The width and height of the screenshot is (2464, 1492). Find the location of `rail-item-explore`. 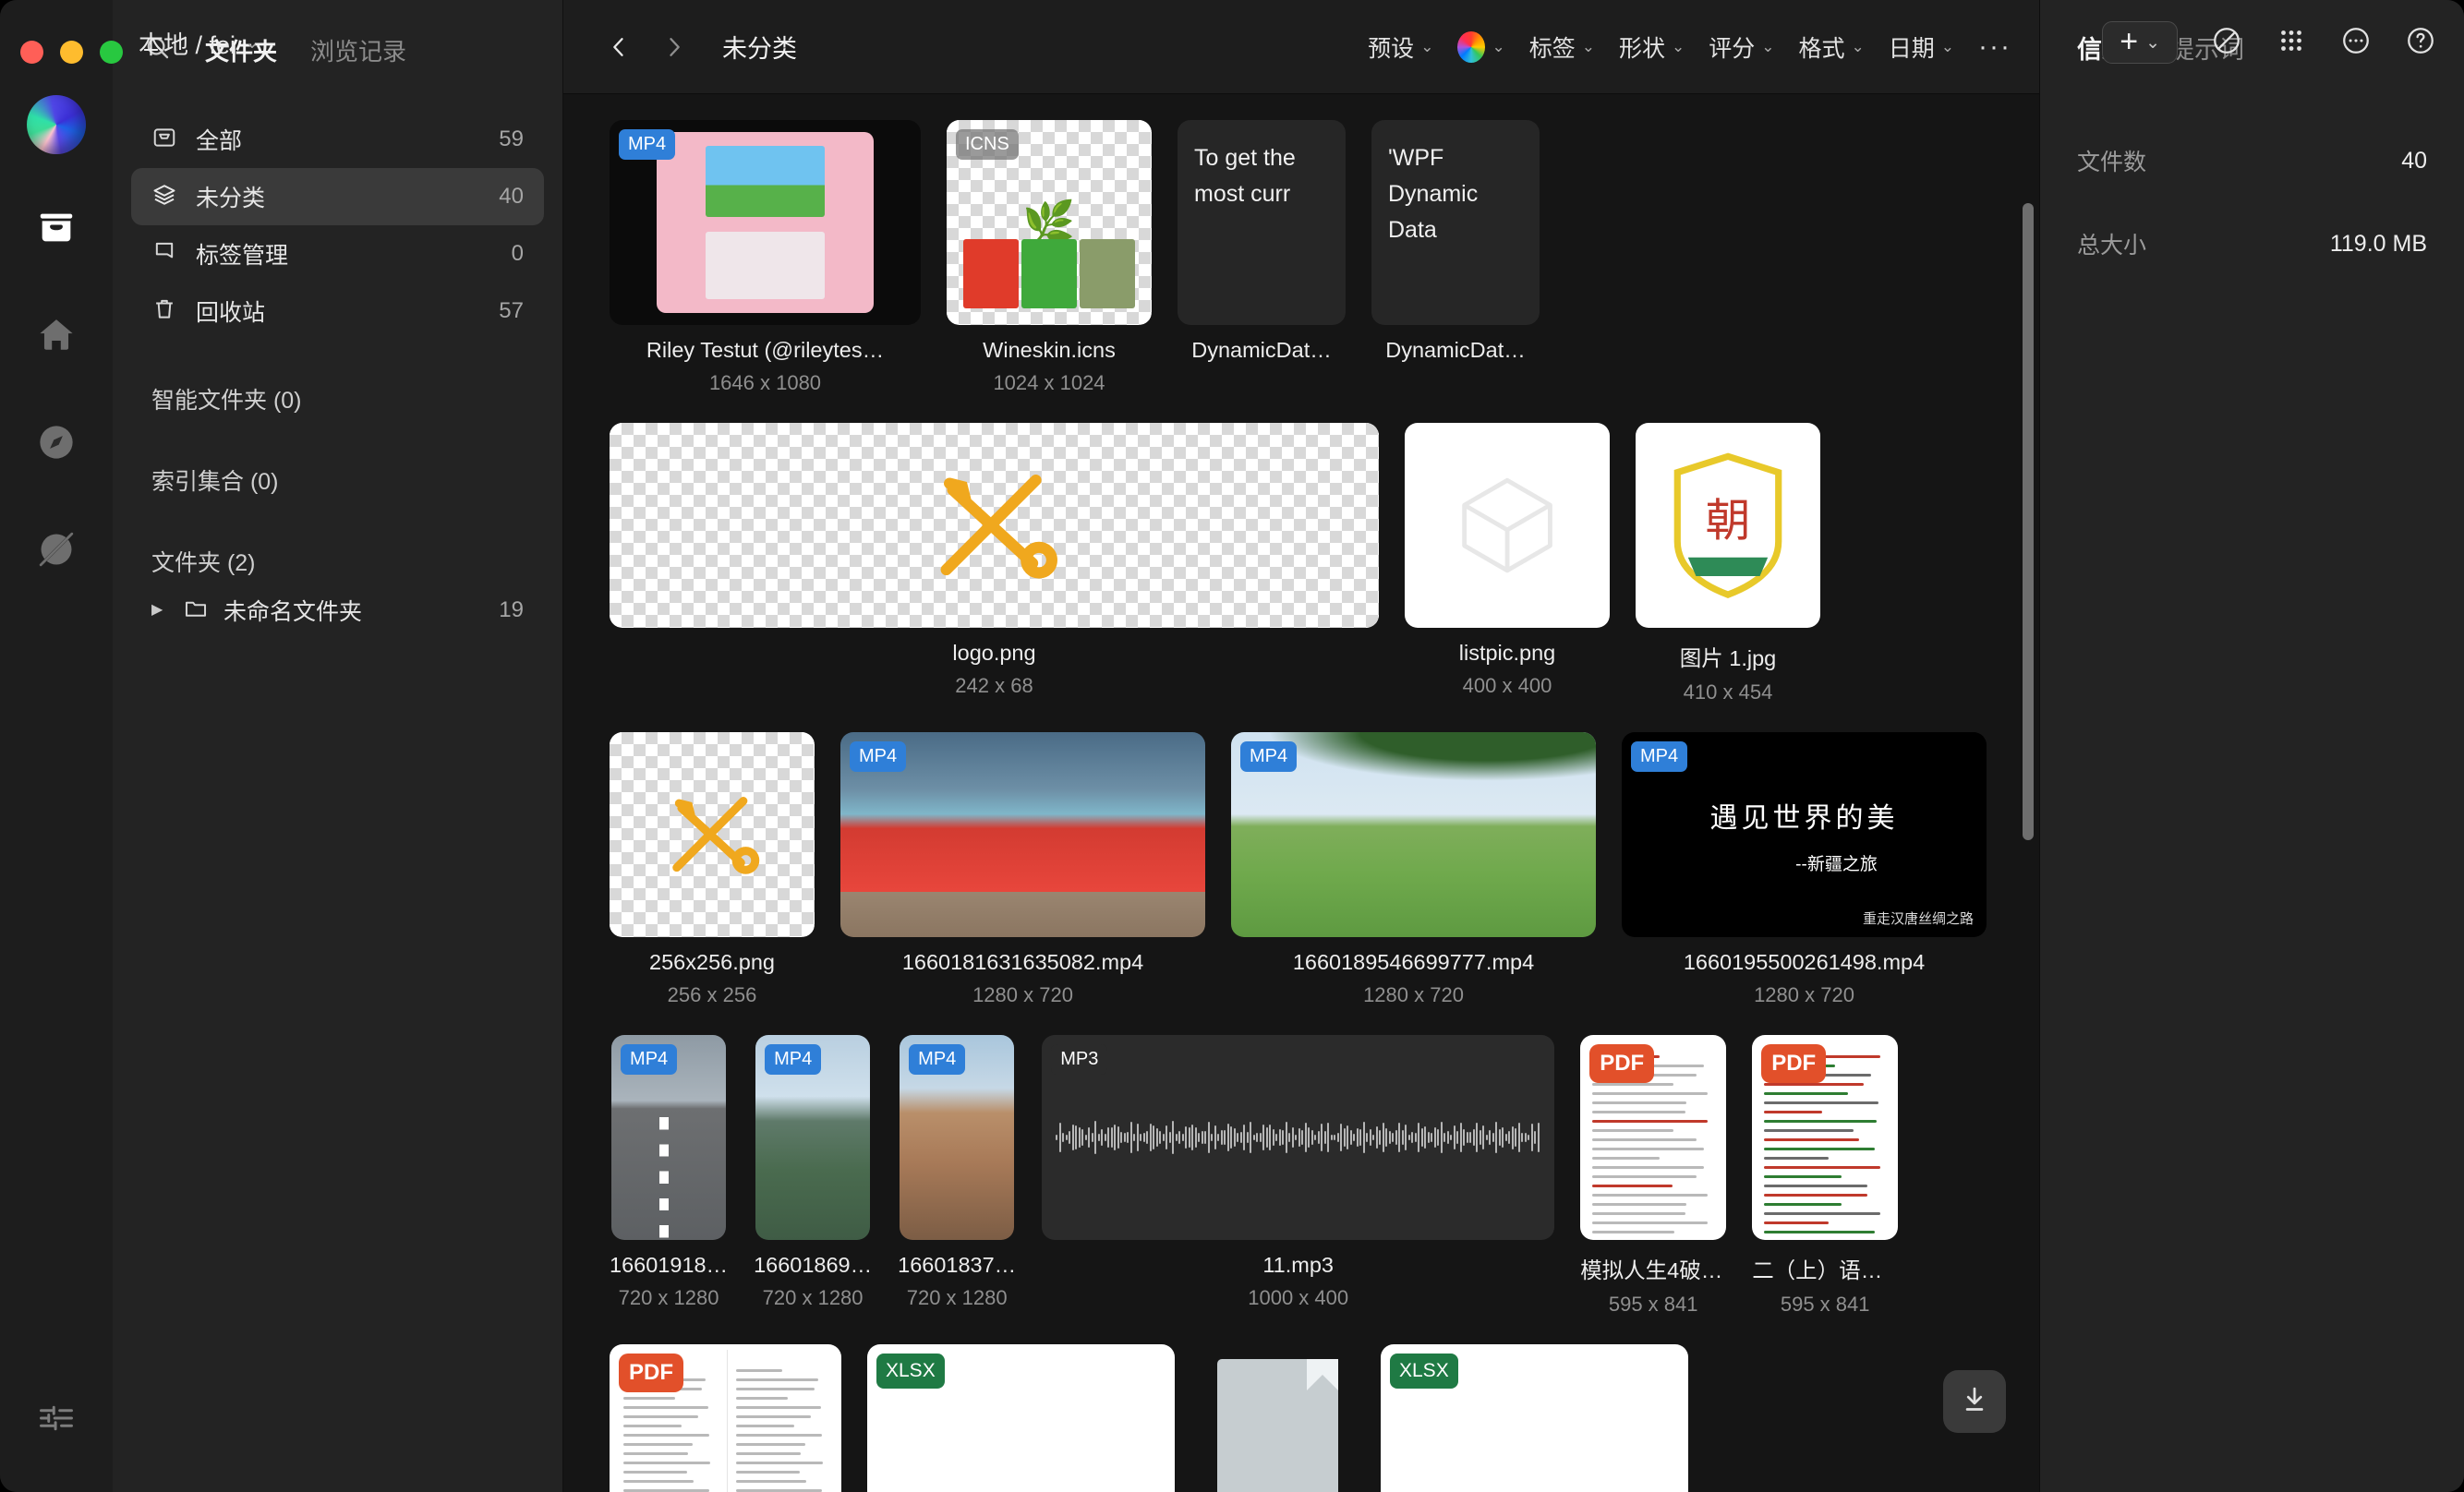

rail-item-explore is located at coordinates (57, 442).